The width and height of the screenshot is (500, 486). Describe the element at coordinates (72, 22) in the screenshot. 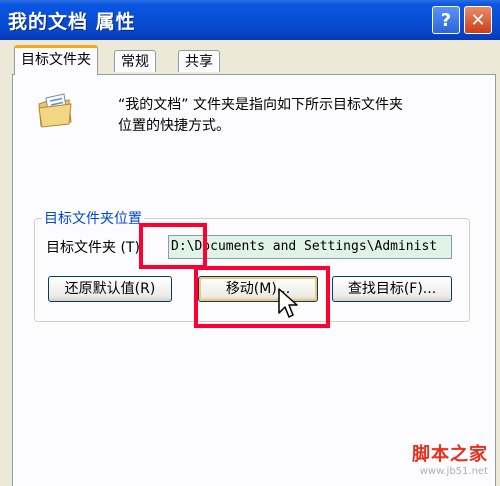

I see `window-title: 我的文档 属性` at that location.